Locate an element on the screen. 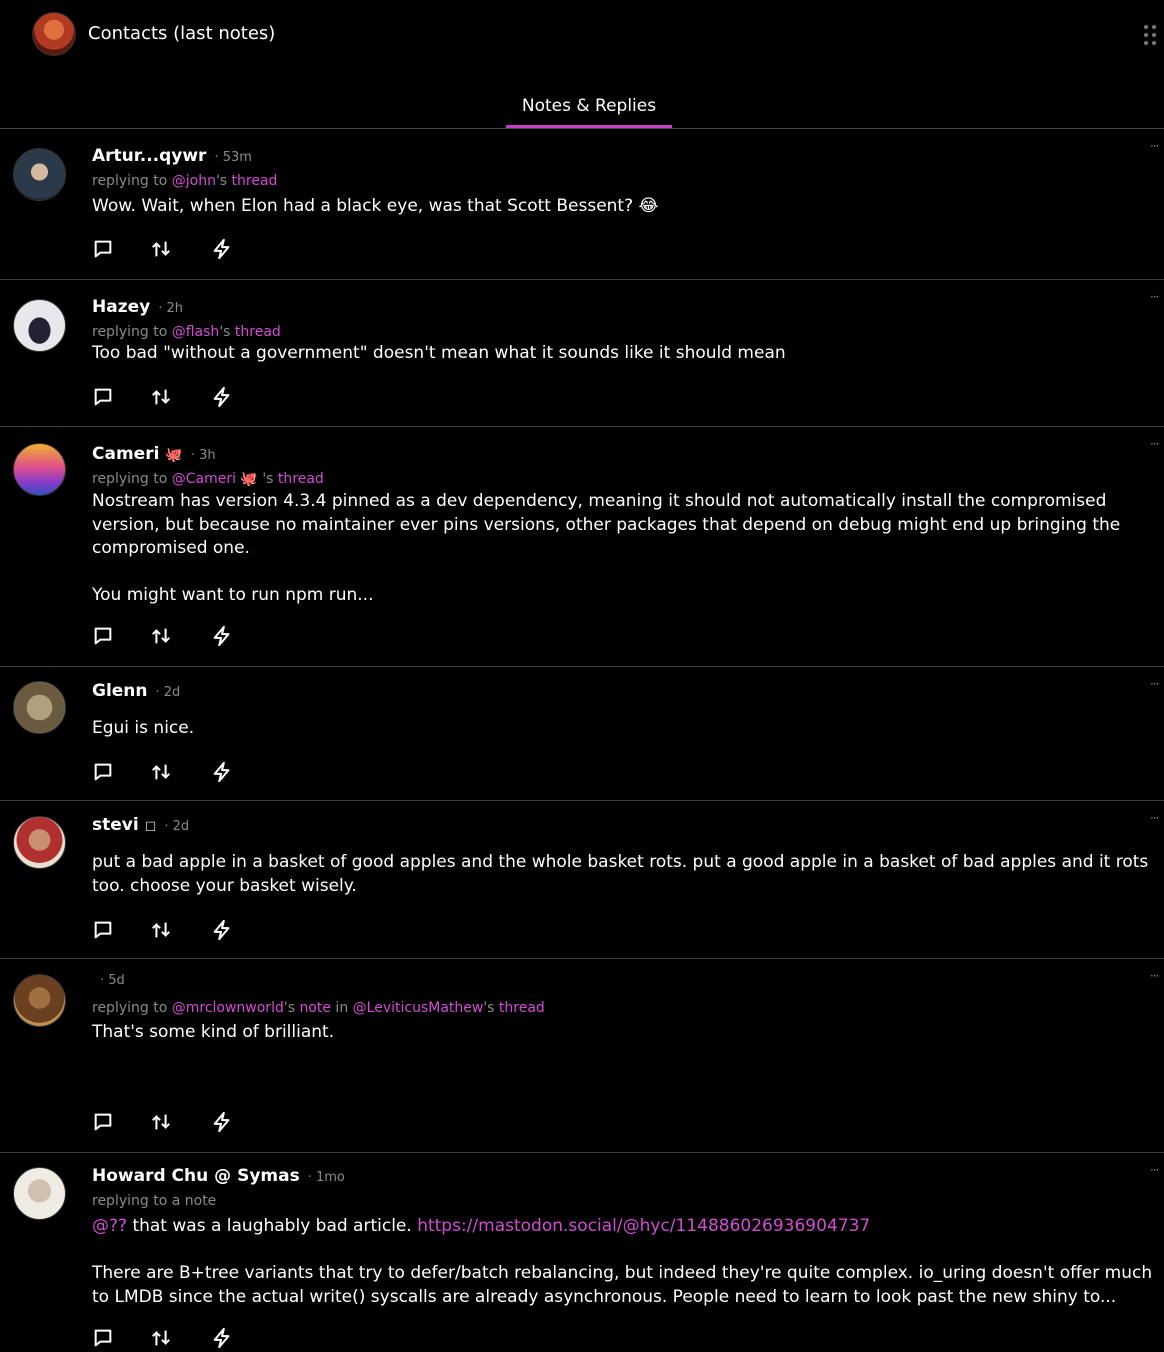 This screenshot has height=1352, width=1164. header: Contacts (last notes) is located at coordinates (582, 35).